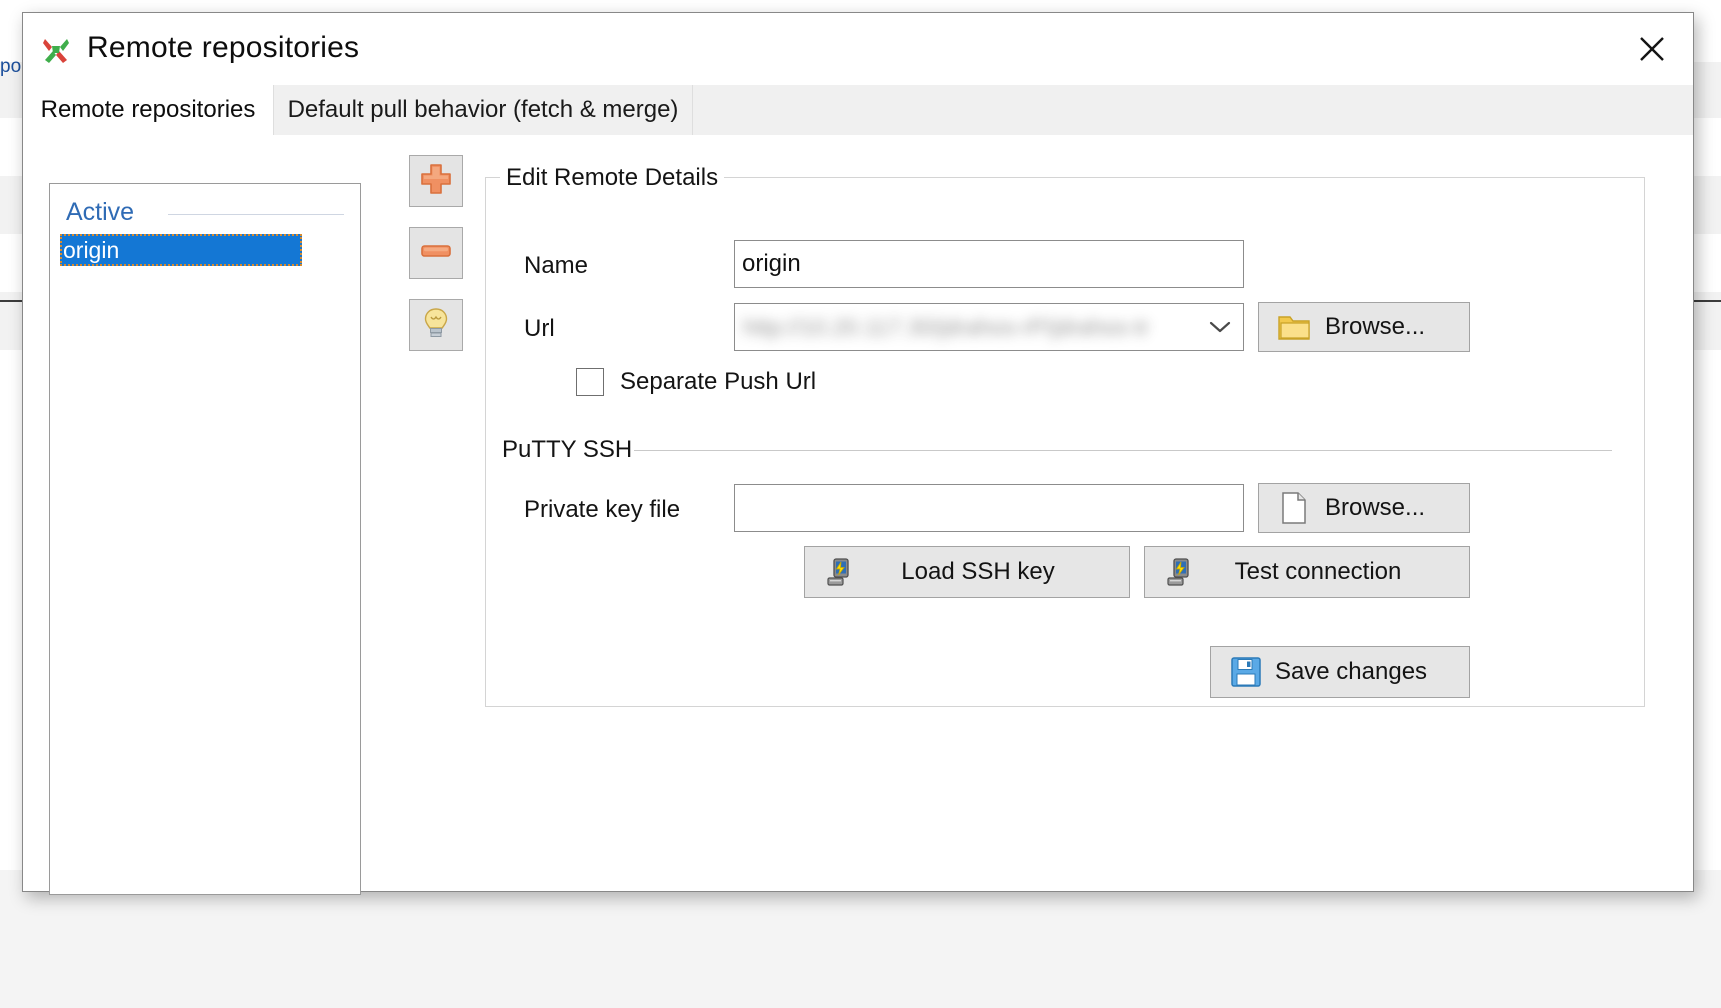 This screenshot has width=1721, height=1008. What do you see at coordinates (572, 450) in the screenshot?
I see `putty-ssh-section-title: PuTTY SSH` at bounding box center [572, 450].